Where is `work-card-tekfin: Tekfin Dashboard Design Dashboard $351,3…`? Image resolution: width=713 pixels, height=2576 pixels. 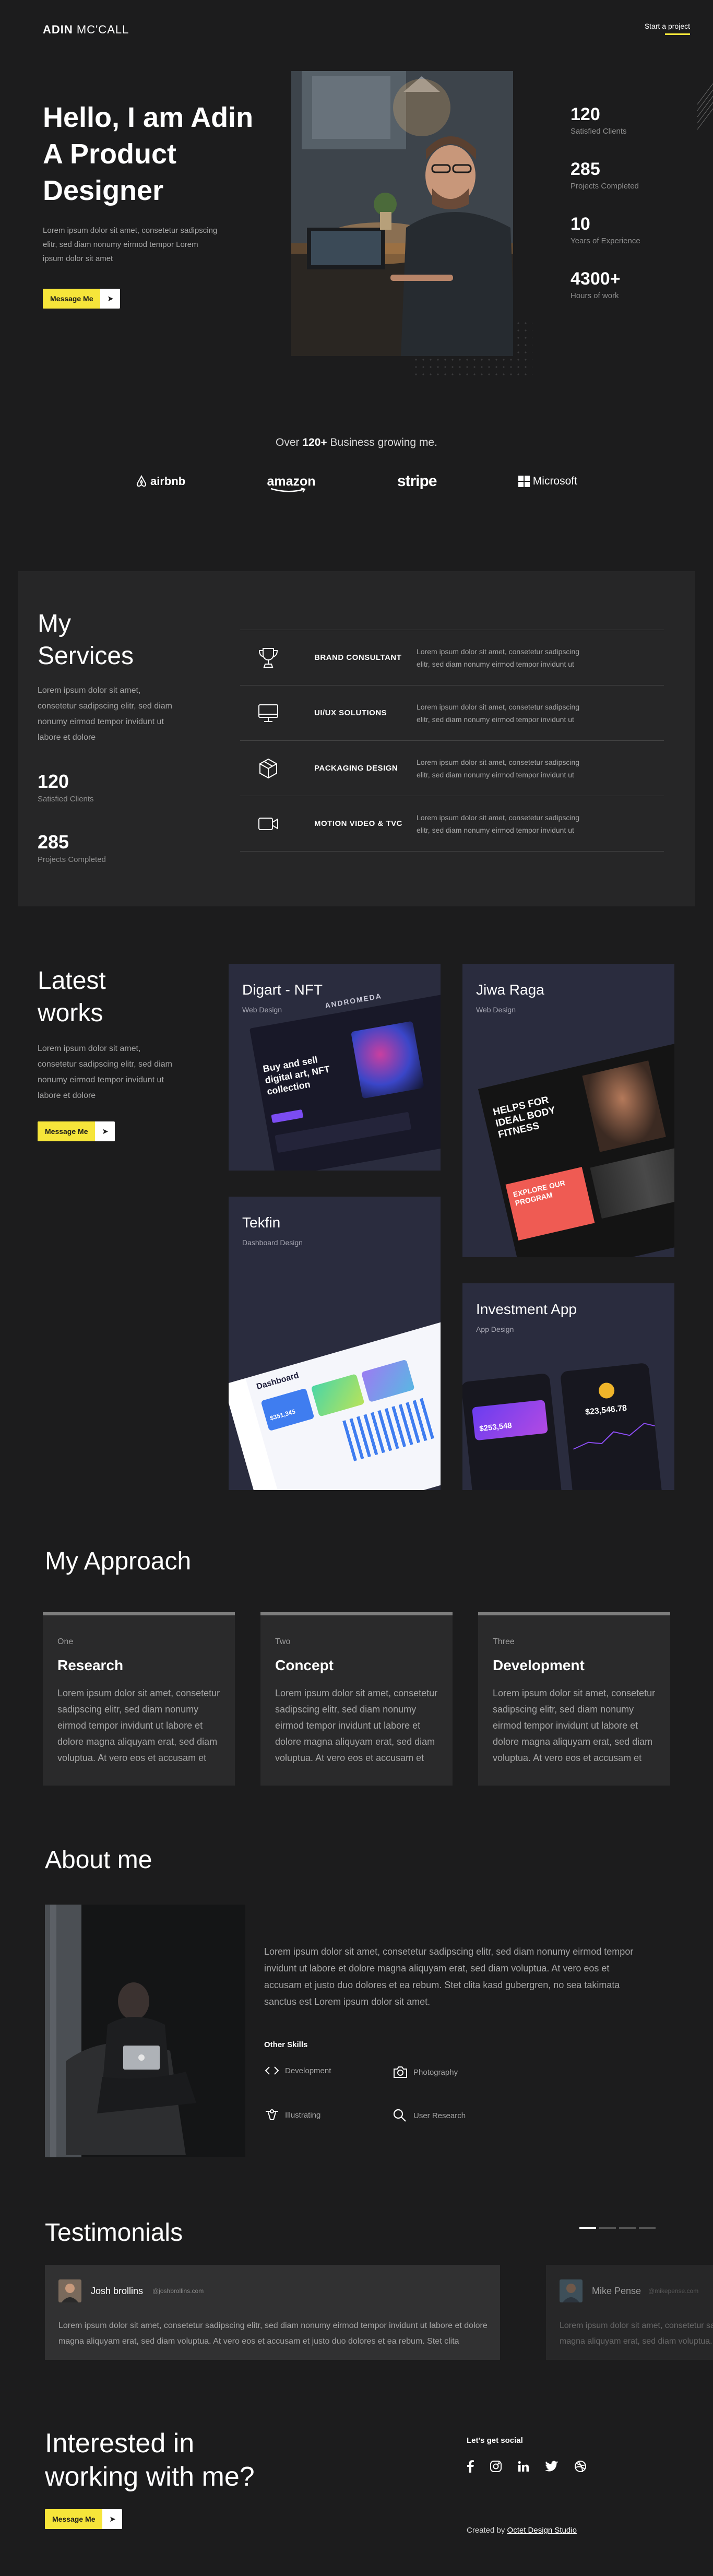 work-card-tekfin: Tekfin Dashboard Design Dashboard $351,3… is located at coordinates (335, 1343).